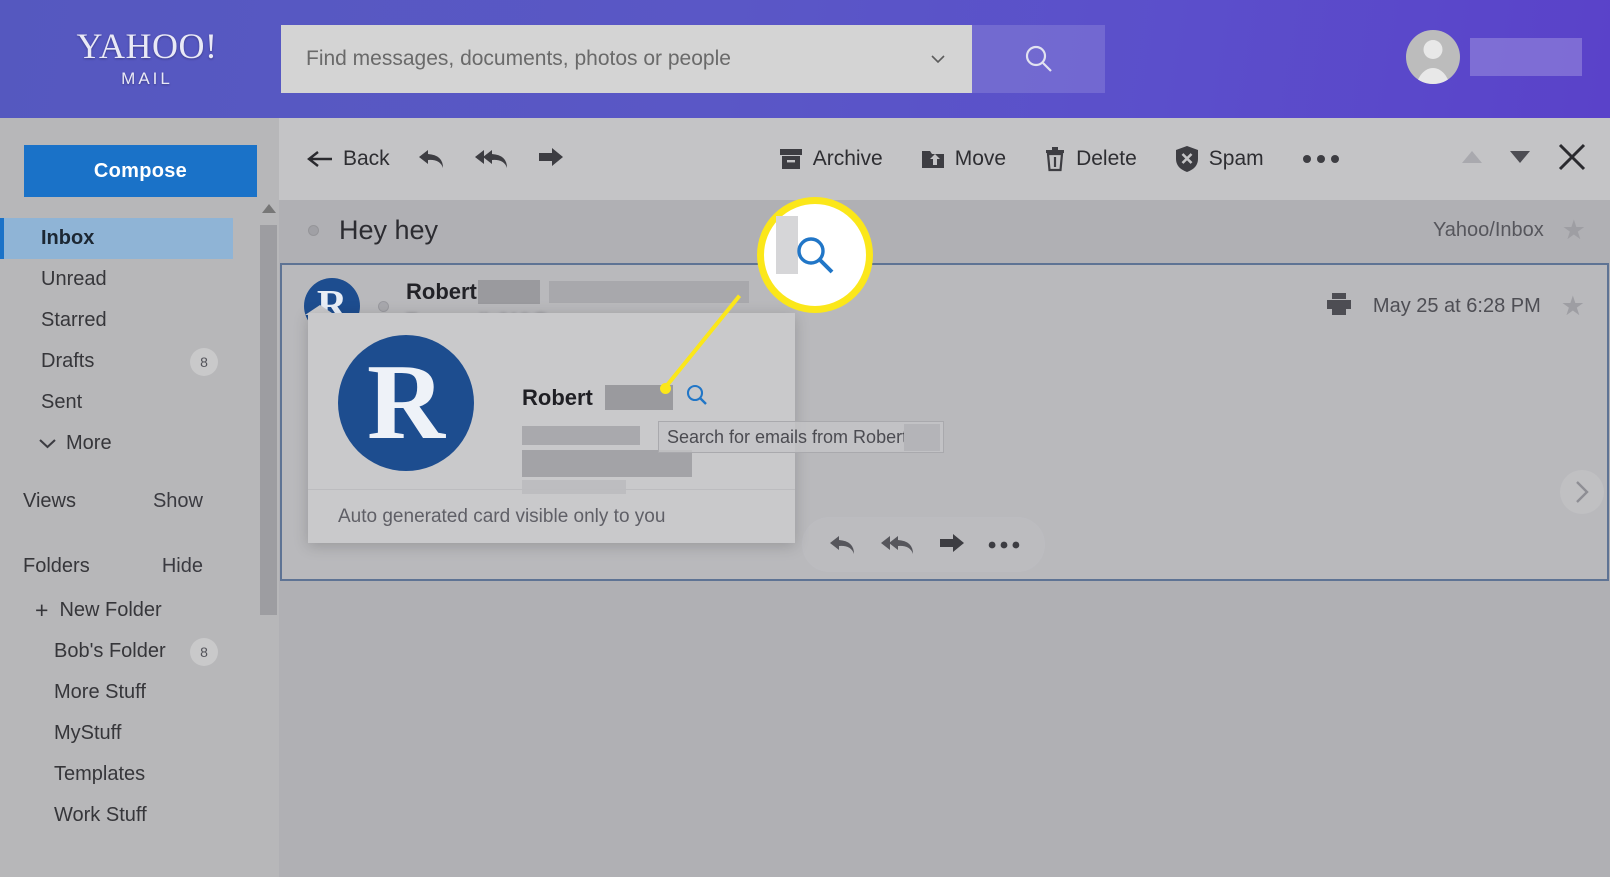  Describe the element at coordinates (366, 158) in the screenshot. I see `back-label: Back` at that location.